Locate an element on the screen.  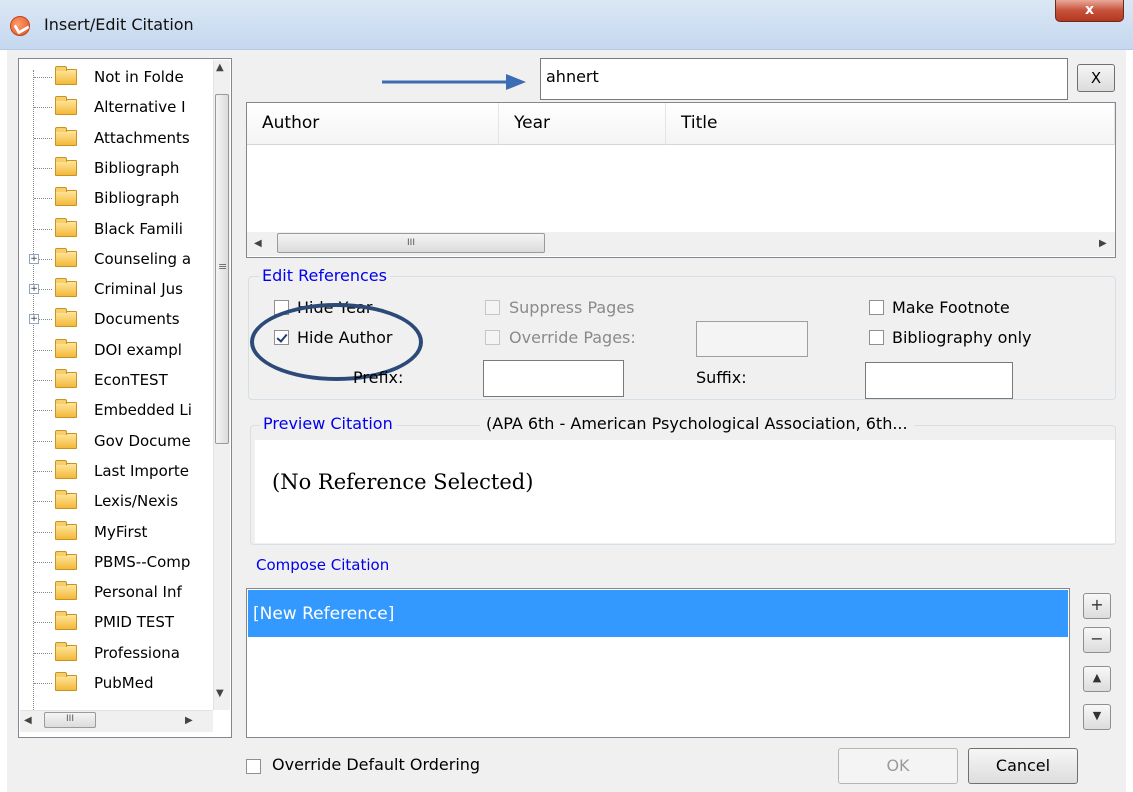
column-header-title: Title is located at coordinates (890, 124).